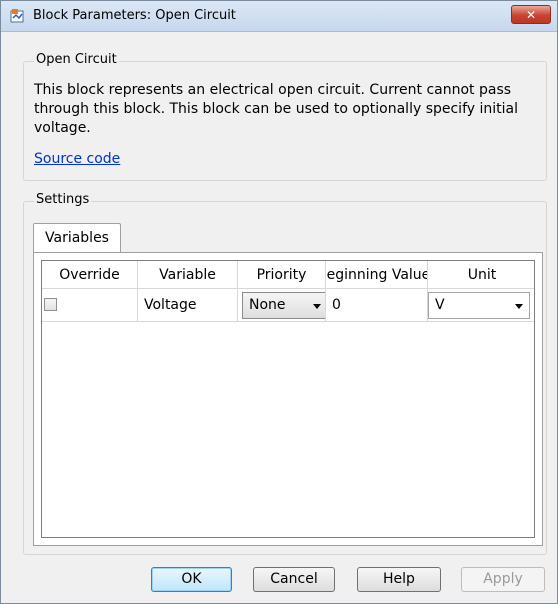  Describe the element at coordinates (377, 305) in the screenshot. I see `cell-beginning-value: 0` at that location.